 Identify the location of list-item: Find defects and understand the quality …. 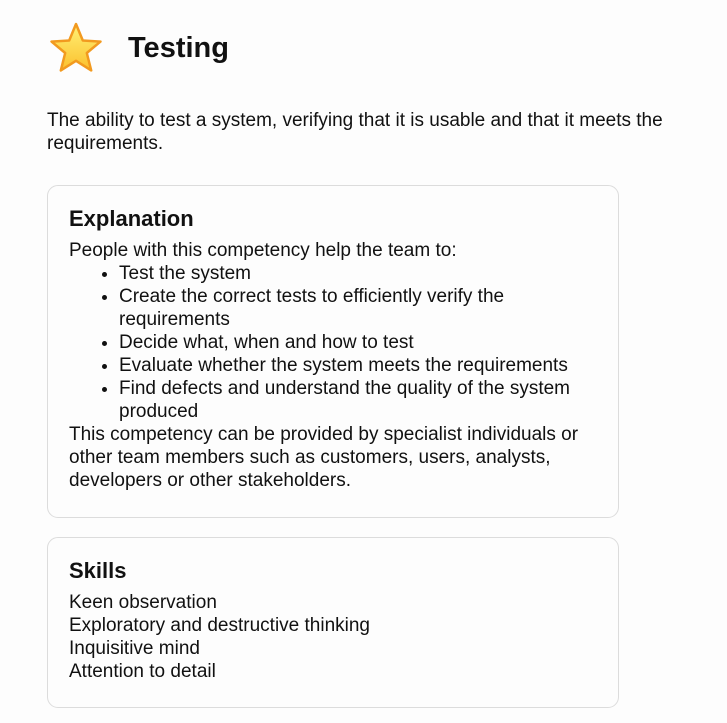
(358, 400).